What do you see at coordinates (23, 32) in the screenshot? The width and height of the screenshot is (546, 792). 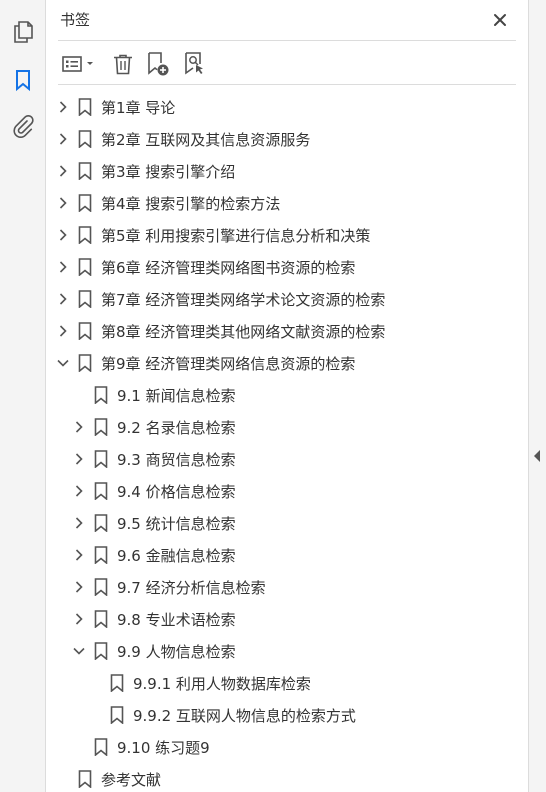 I see `pages-icon` at bounding box center [23, 32].